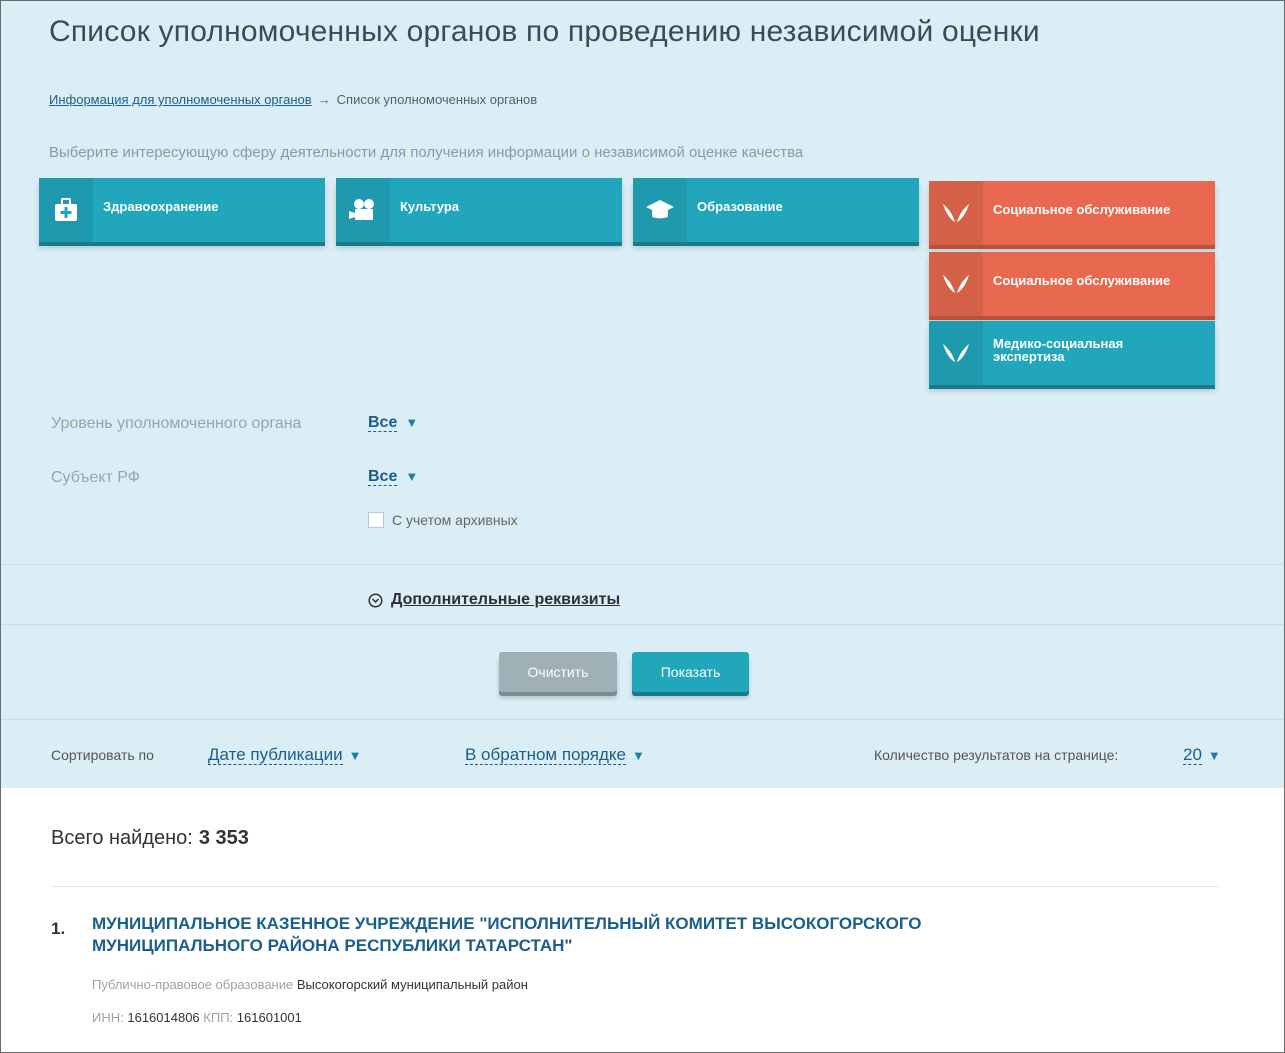 This screenshot has height=1053, width=1285. I want to click on level-filter-label: Уровень уполномоченного органа, so click(176, 423).